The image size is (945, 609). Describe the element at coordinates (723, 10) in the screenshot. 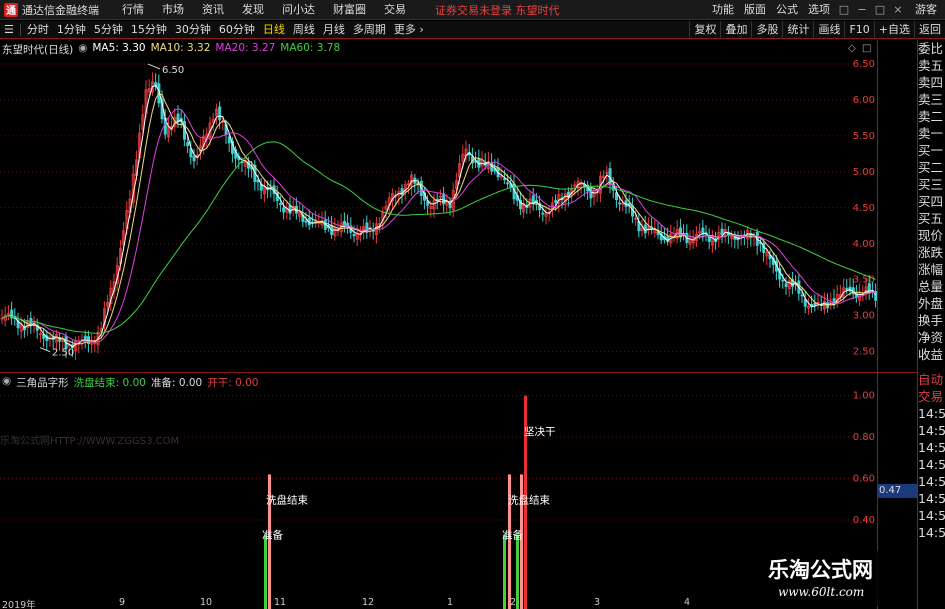

I see `menu-item-function: 功能` at that location.